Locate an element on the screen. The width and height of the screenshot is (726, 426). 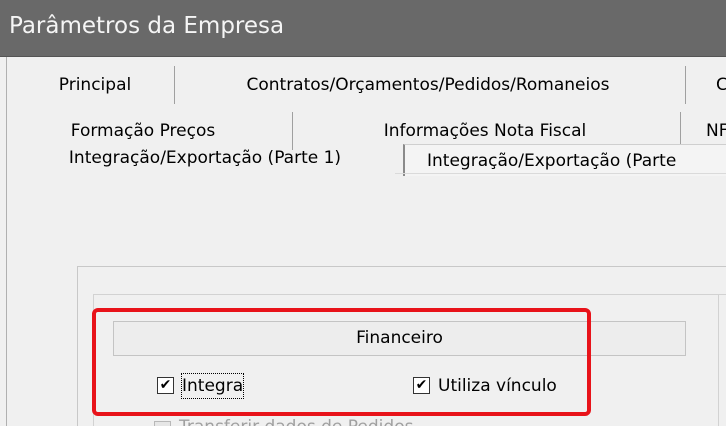
integra-checkbox-row: ✔ Integra is located at coordinates (217, 386).